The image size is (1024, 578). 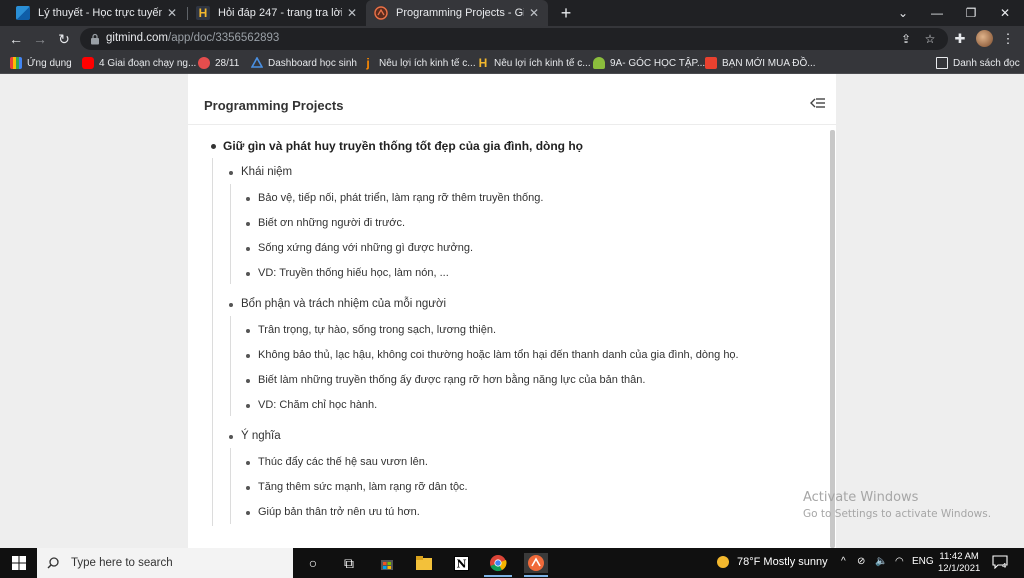 I want to click on shopping-bag-icon, so click(x=711, y=63).